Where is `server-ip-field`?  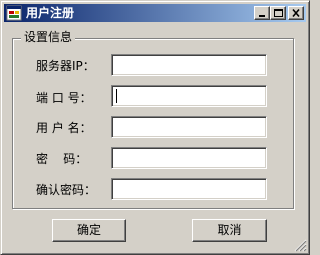 server-ip-field is located at coordinates (189, 65).